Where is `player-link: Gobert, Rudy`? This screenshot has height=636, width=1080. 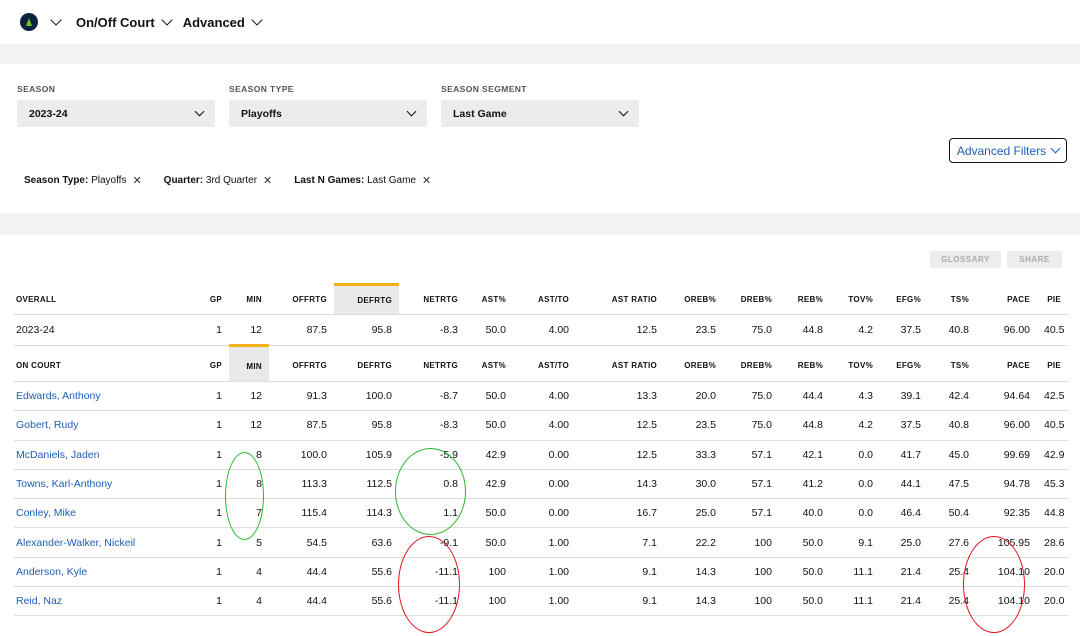 player-link: Gobert, Rudy is located at coordinates (104, 425).